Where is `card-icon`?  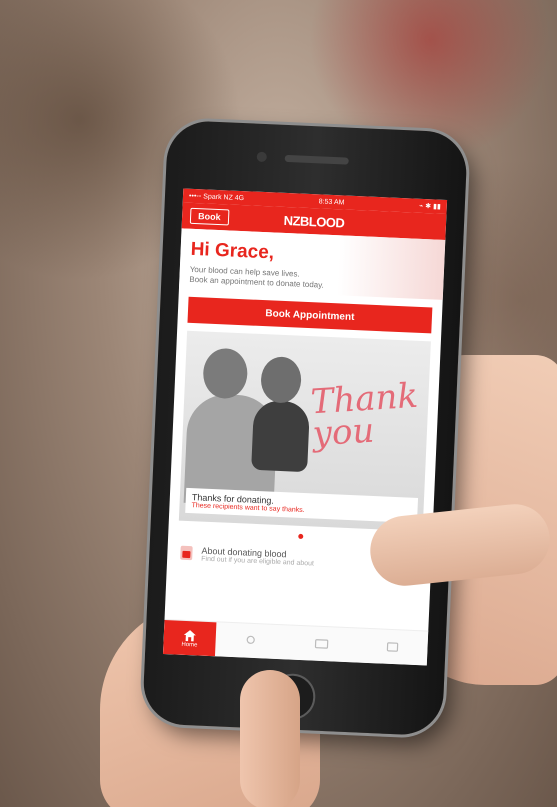 card-icon is located at coordinates (321, 644).